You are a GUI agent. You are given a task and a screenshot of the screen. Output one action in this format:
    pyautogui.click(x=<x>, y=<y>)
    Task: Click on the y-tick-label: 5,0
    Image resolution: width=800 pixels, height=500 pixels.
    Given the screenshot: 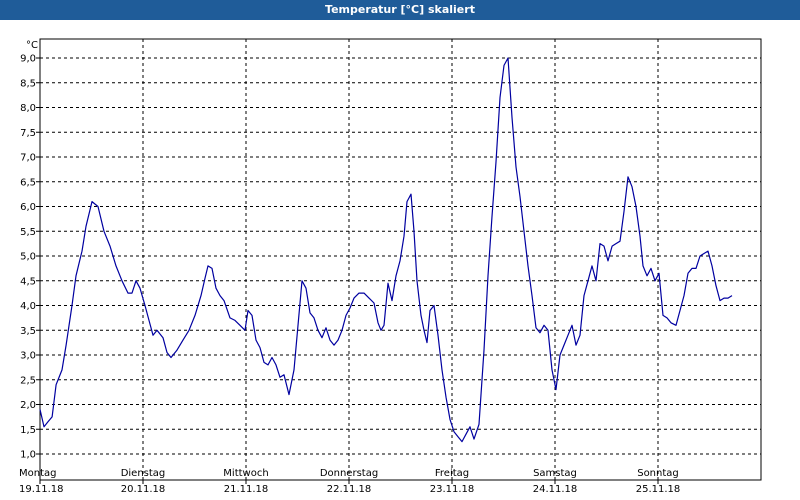 What is the action you would take?
    pyautogui.click(x=28, y=257)
    